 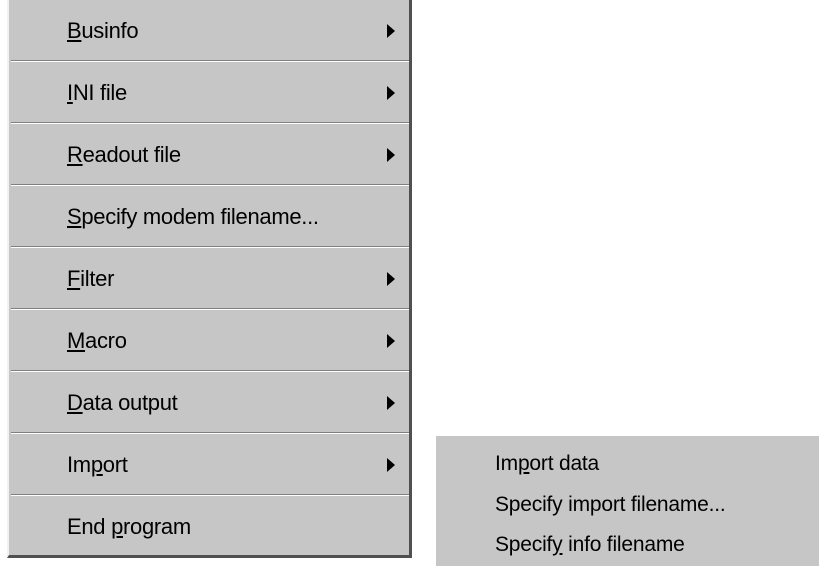 What do you see at coordinates (209, 93) in the screenshot?
I see `menu-item-ini-file: INI file` at bounding box center [209, 93].